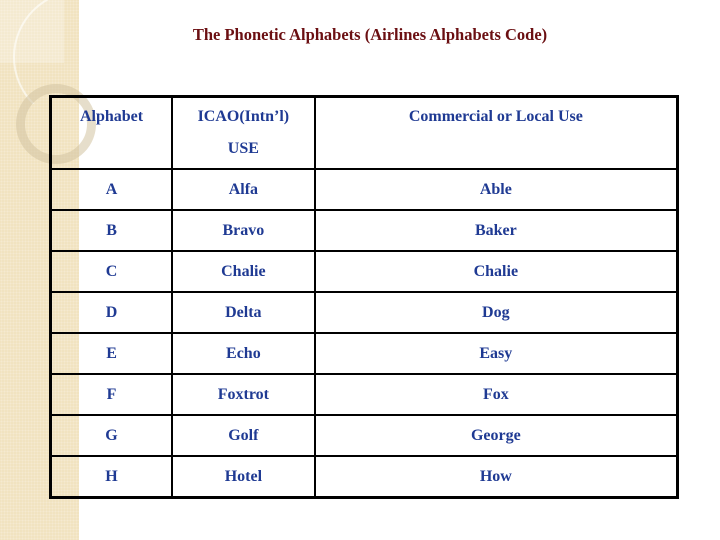 The width and height of the screenshot is (720, 540). I want to click on cell-commercial: How, so click(496, 477).